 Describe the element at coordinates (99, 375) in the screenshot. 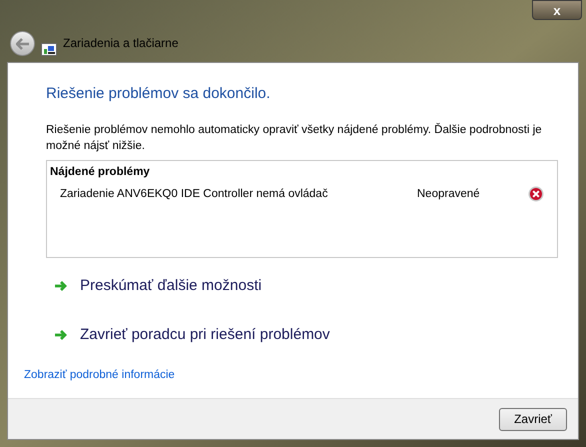

I see `details-link: Zobraziť podrobné informácie` at that location.